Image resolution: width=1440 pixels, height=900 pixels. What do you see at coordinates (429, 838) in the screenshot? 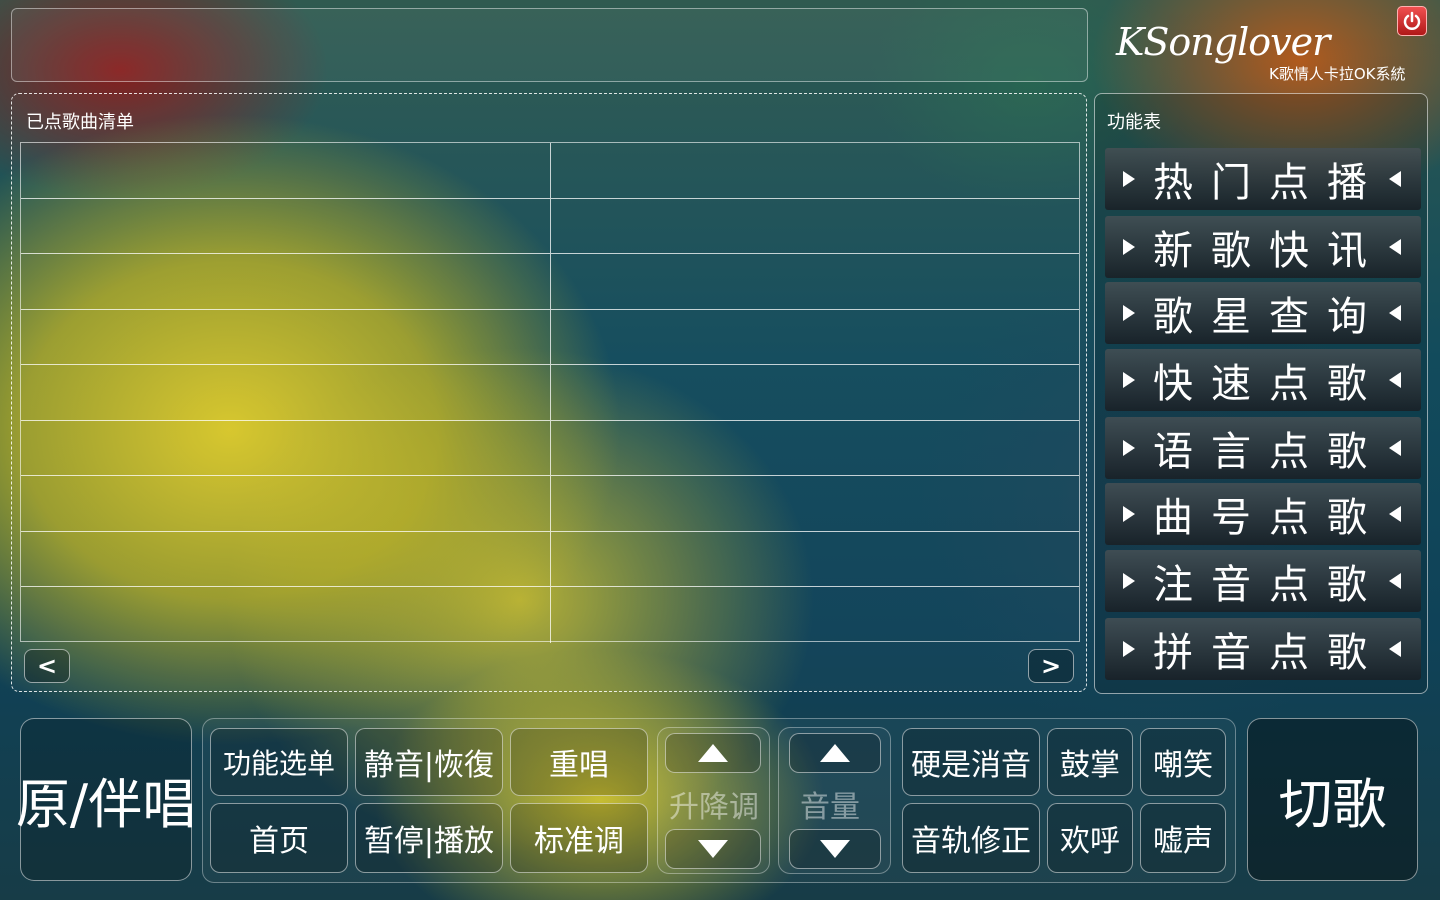
I see `pause-play-button: 暂停|播放` at bounding box center [429, 838].